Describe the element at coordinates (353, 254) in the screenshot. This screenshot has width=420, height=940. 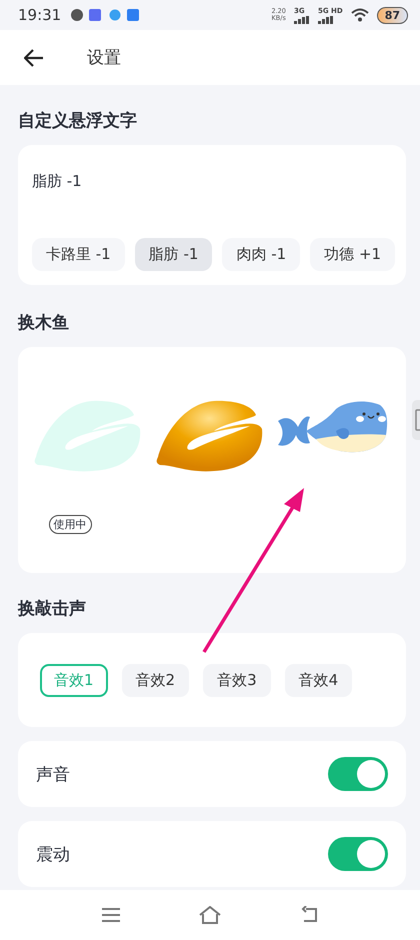
I see `text-option-chip: 功德 +1` at that location.